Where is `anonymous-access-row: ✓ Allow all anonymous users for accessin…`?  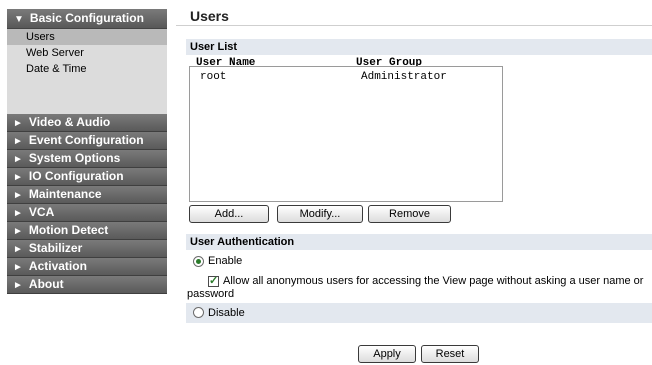
anonymous-access-row: ✓ Allow all anonymous users for accessin… is located at coordinates (419, 288).